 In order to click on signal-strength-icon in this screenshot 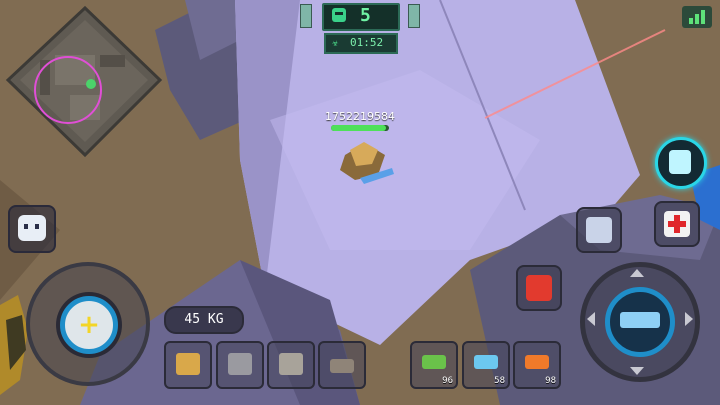, I will do `click(697, 17)`.